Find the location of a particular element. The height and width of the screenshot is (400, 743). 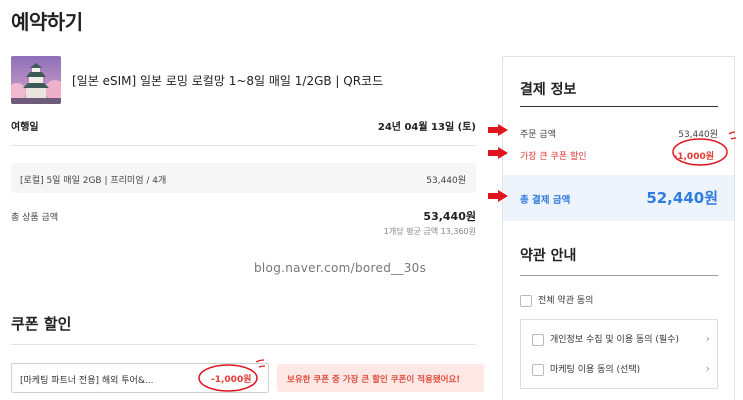

watermark-text: blog.naver.com/bored__30s is located at coordinates (340, 268).